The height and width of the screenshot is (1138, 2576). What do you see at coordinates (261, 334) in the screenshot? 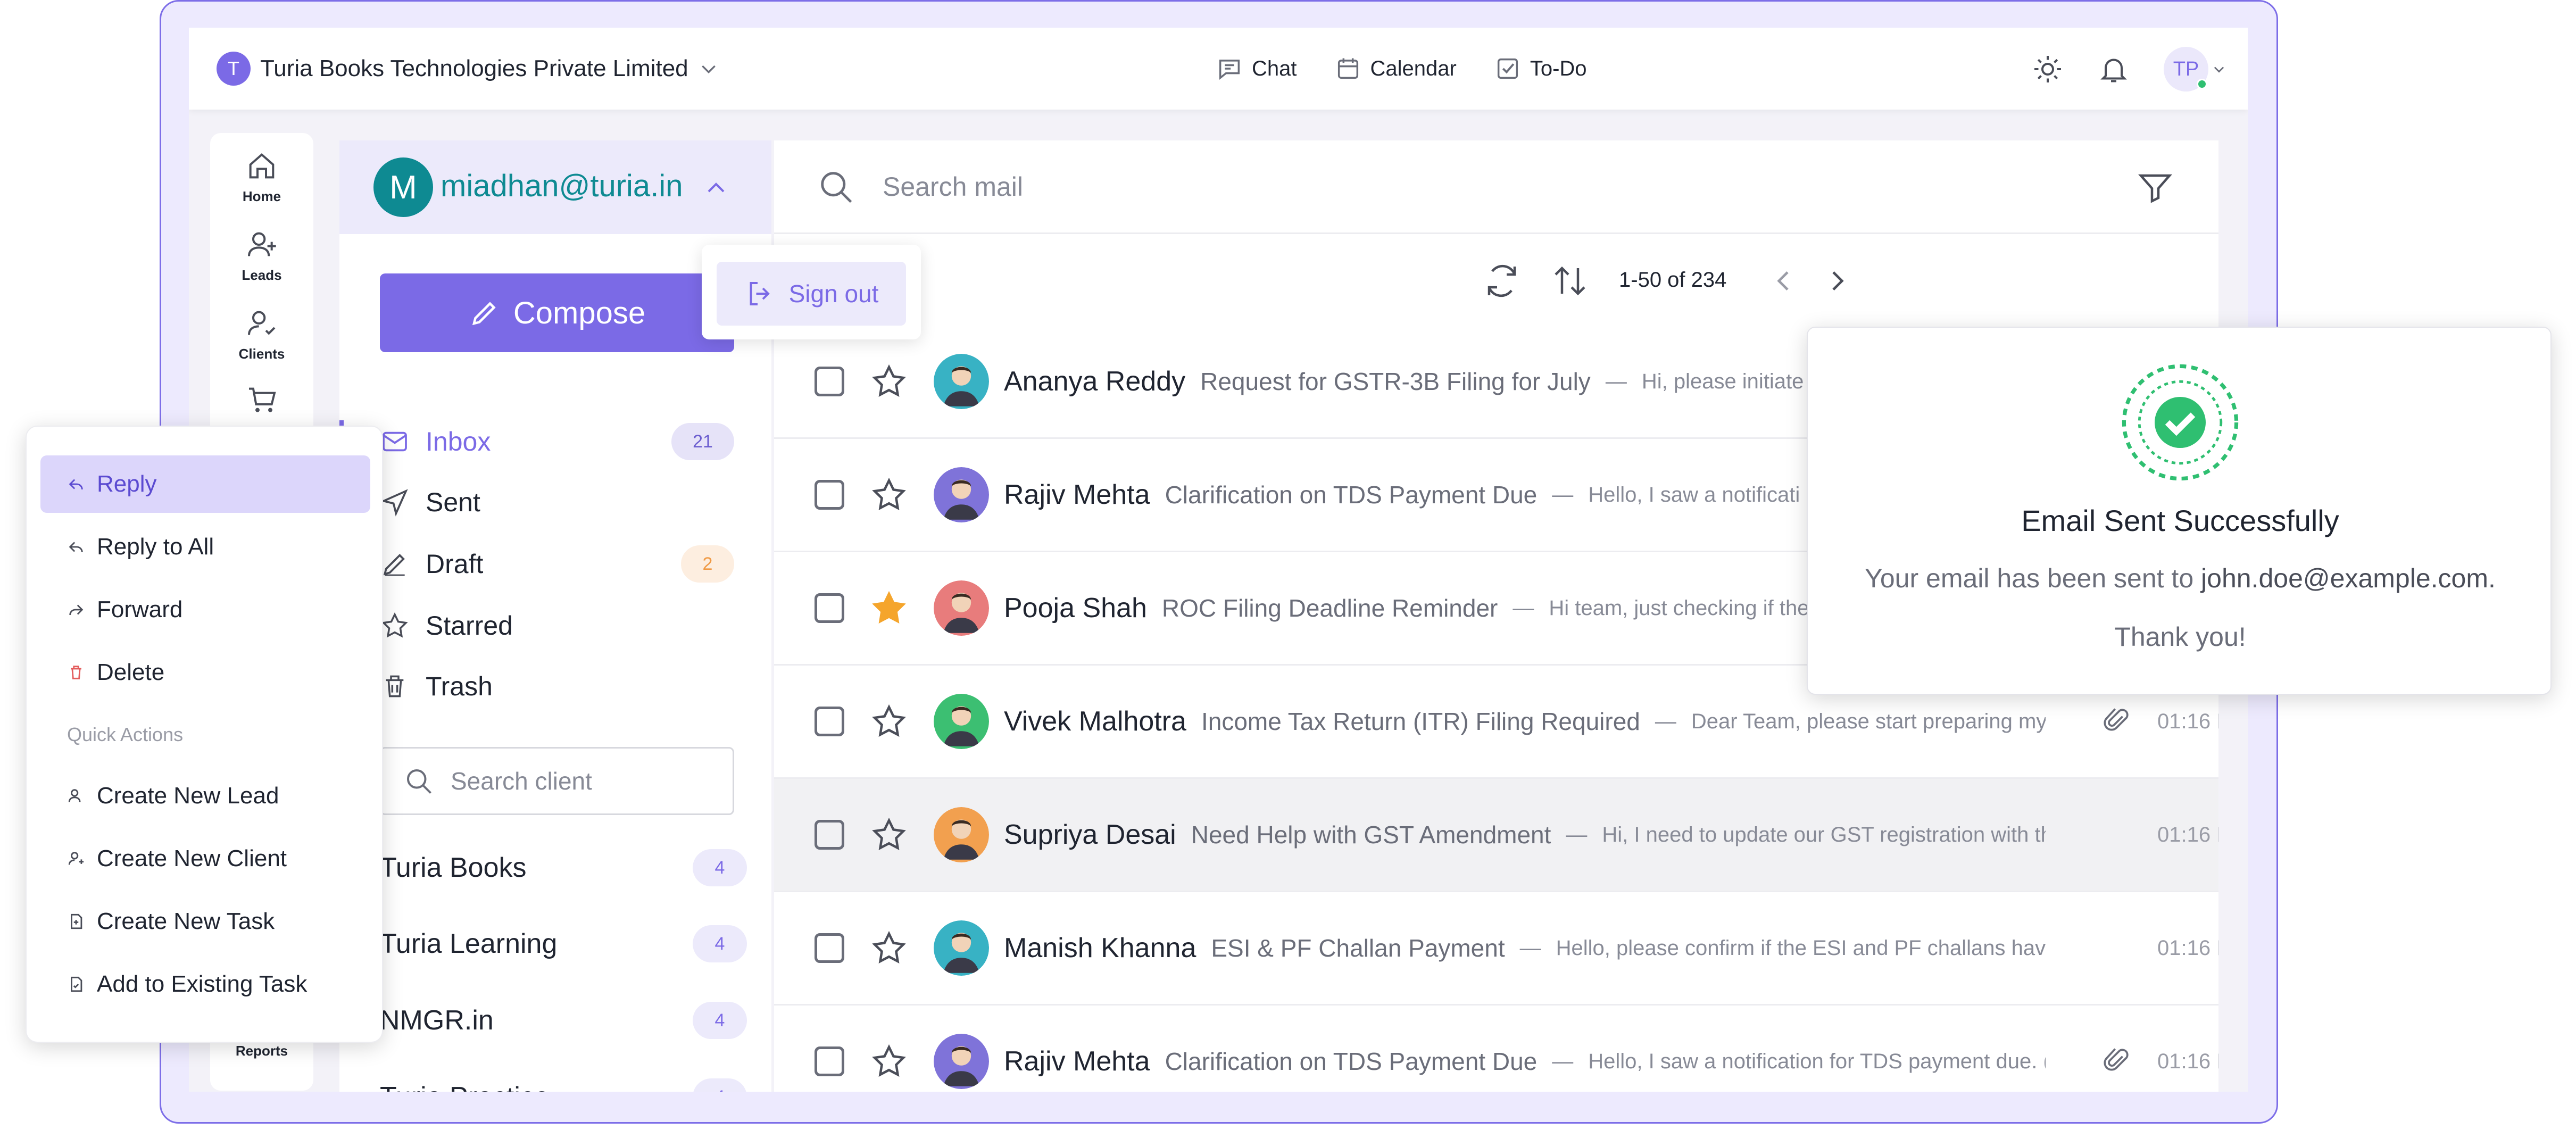
I see `rail-item-clients: Clients` at bounding box center [261, 334].